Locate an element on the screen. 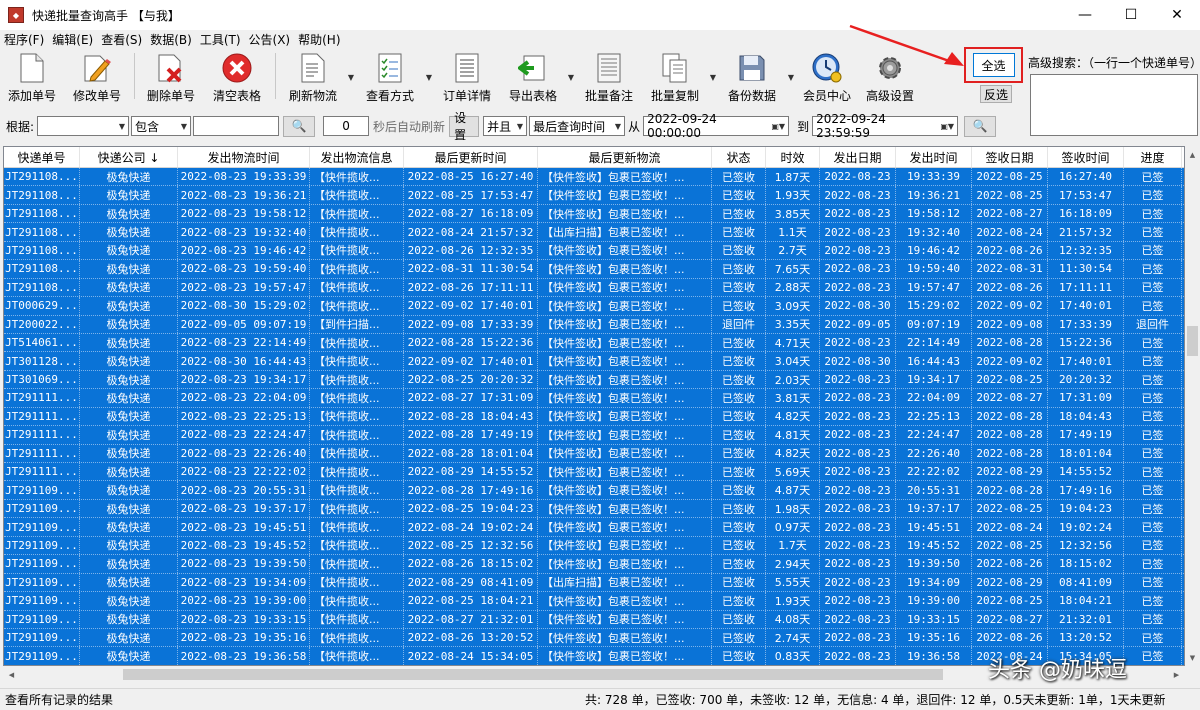 This screenshot has height=710, width=1200. column-header: 进度 is located at coordinates (1153, 157).